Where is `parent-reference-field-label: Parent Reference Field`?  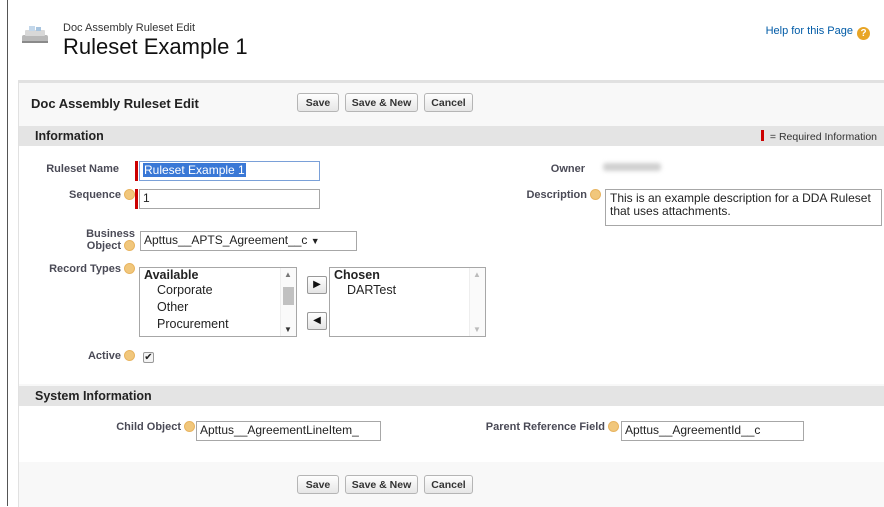 parent-reference-field-label: Parent Reference Field is located at coordinates (545, 427).